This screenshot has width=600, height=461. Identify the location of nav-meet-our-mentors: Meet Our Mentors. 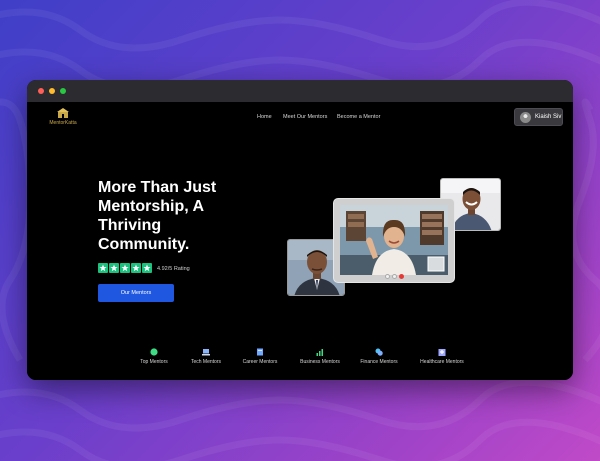
(305, 117).